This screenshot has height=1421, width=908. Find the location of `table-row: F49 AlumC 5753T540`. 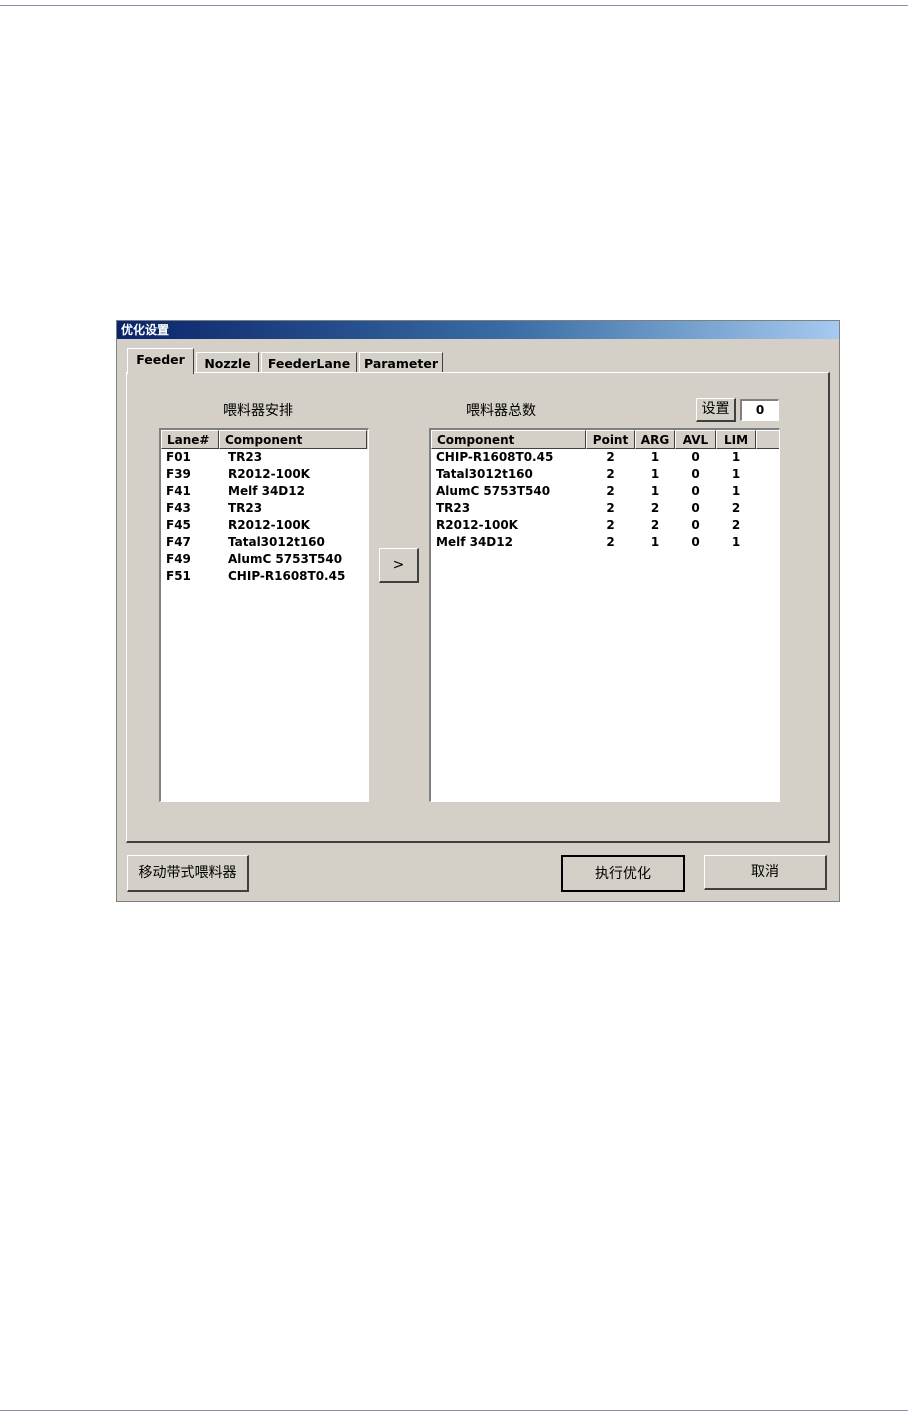

table-row: F49 AlumC 5753T540 is located at coordinates (264, 559).